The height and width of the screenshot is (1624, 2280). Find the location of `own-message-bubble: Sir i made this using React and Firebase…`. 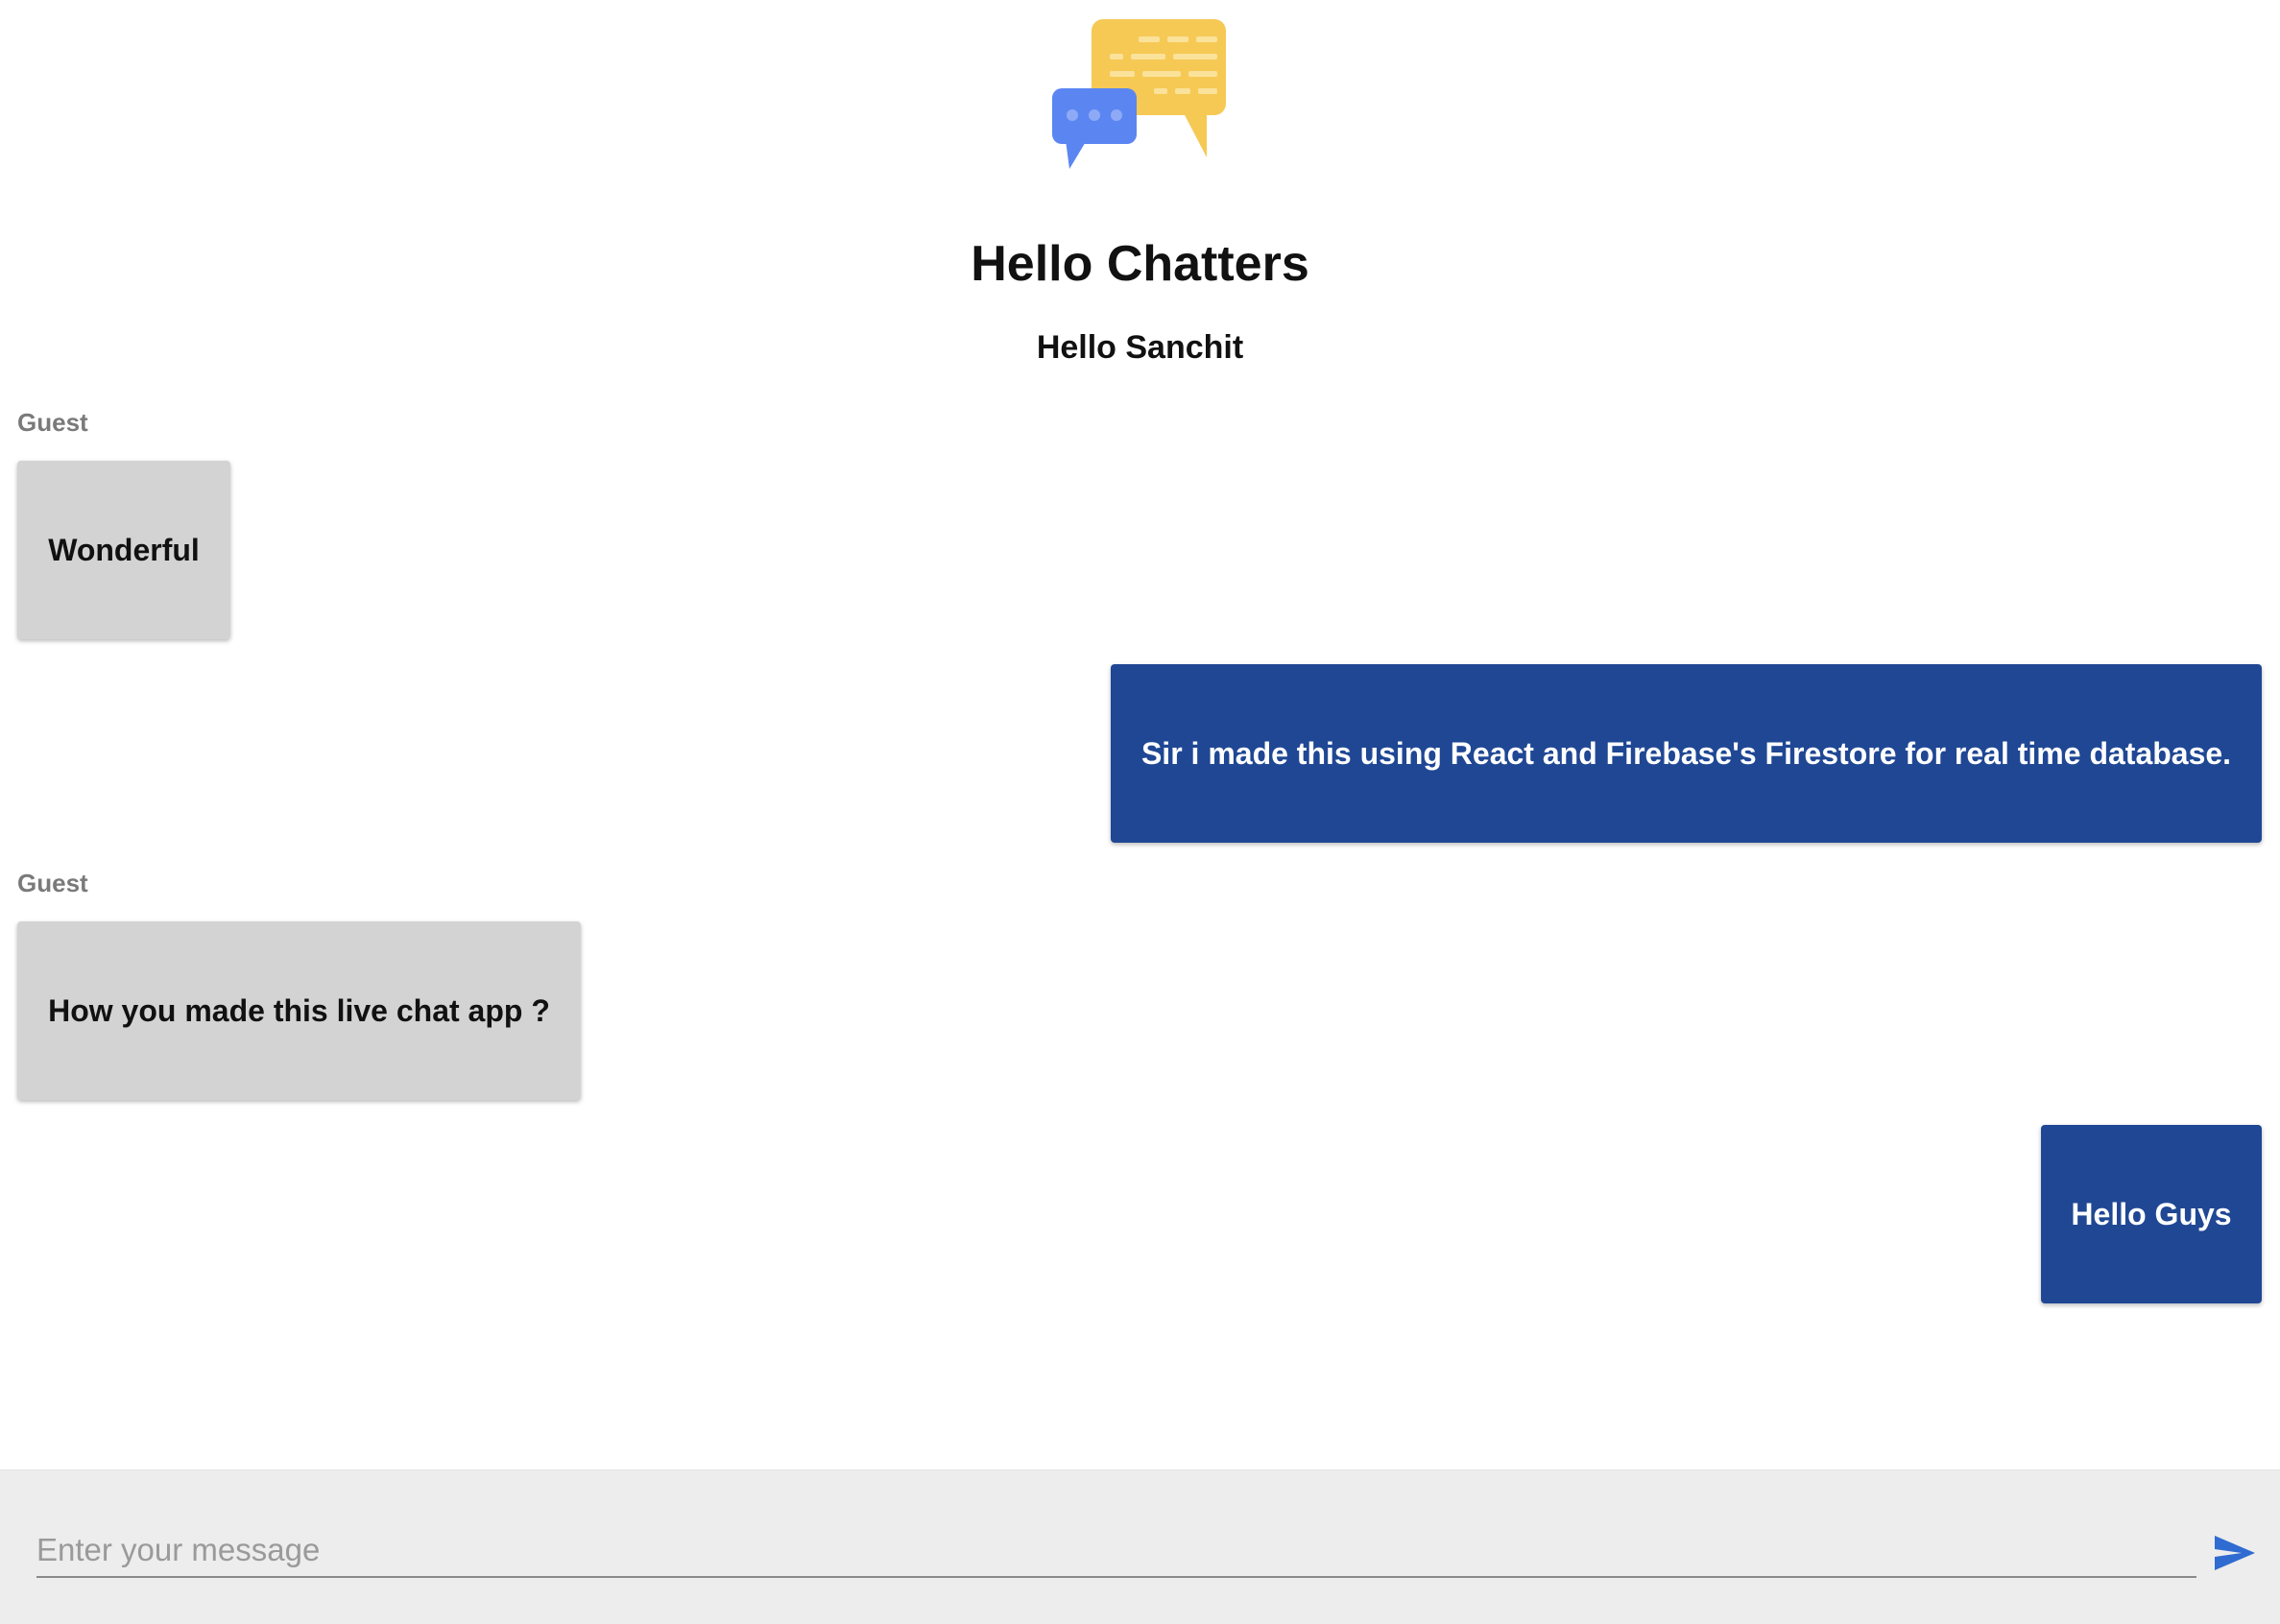

own-message-bubble: Sir i made this using React and Firebase… is located at coordinates (1686, 753).